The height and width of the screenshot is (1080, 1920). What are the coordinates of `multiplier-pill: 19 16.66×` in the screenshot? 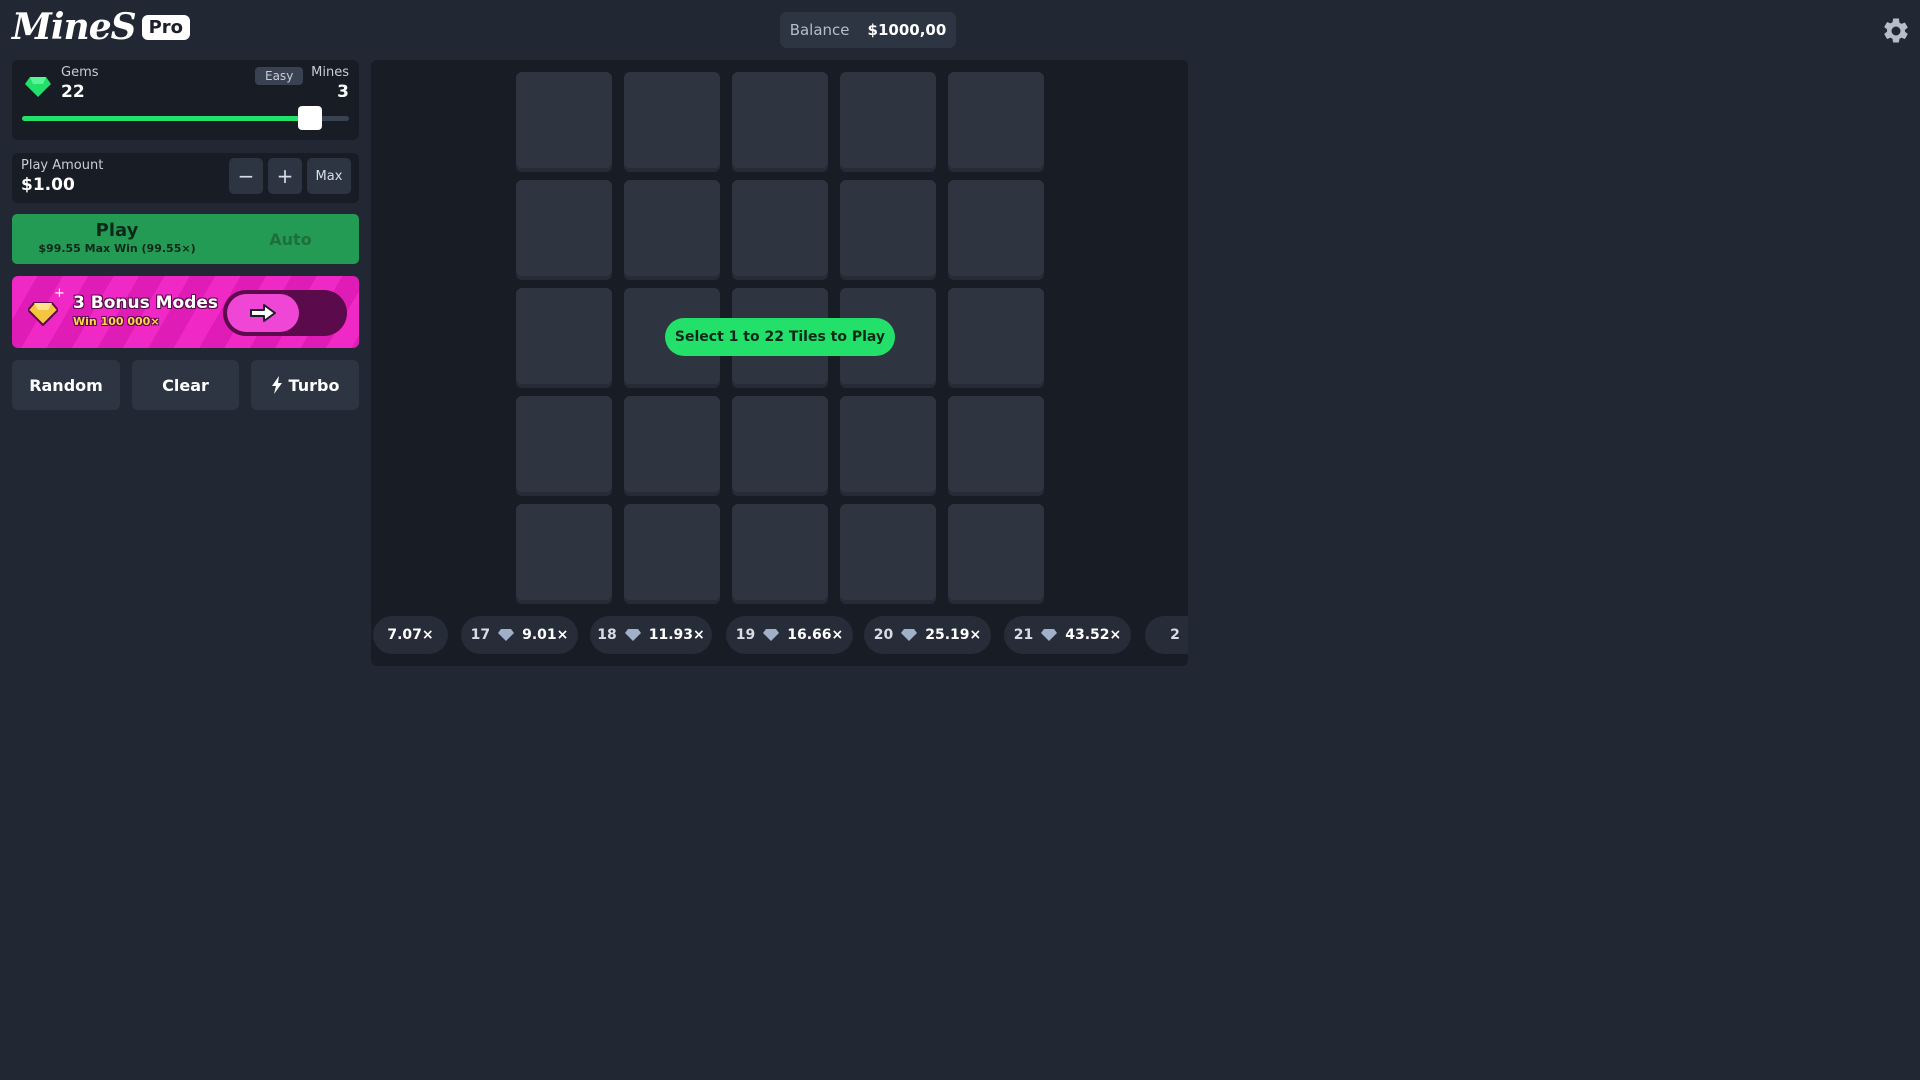 It's located at (789, 635).